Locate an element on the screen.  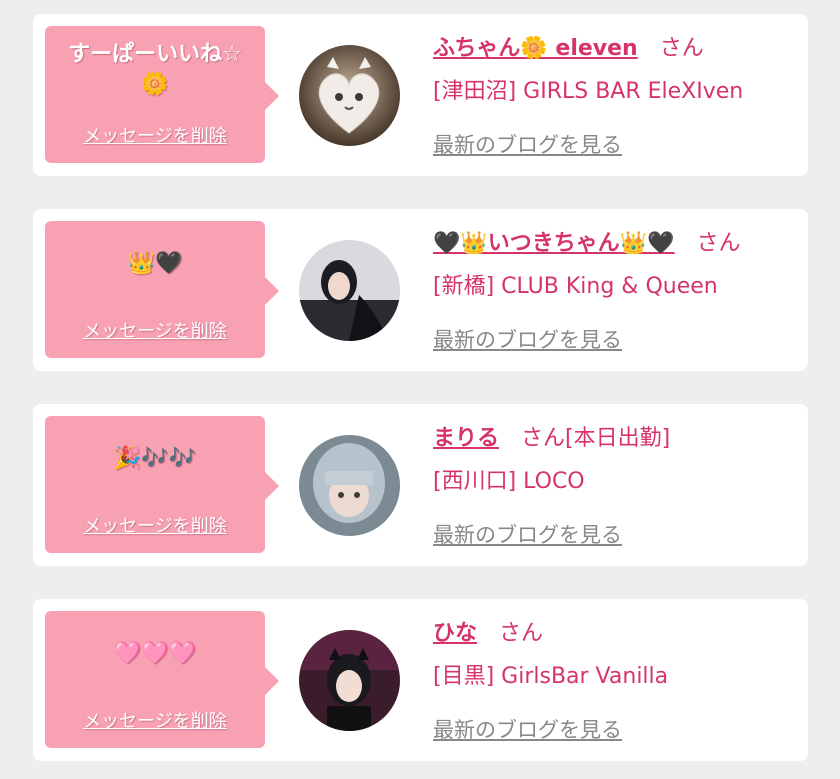
shop-label: [西川口] LOCO is located at coordinates (509, 481).